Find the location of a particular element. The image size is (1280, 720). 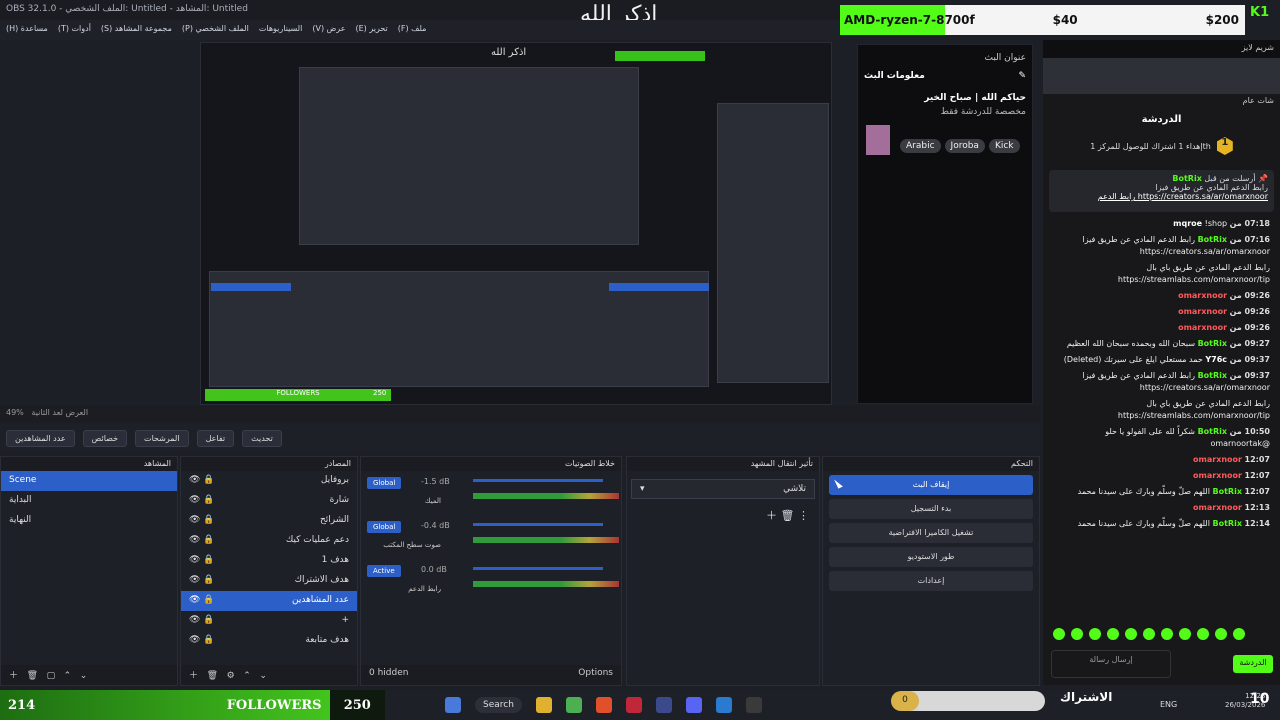

menu-edit: تحرير (E) is located at coordinates (371, 30).